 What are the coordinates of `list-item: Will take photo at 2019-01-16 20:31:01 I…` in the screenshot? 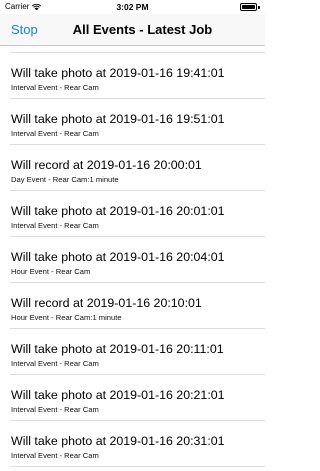 It's located at (137, 444).